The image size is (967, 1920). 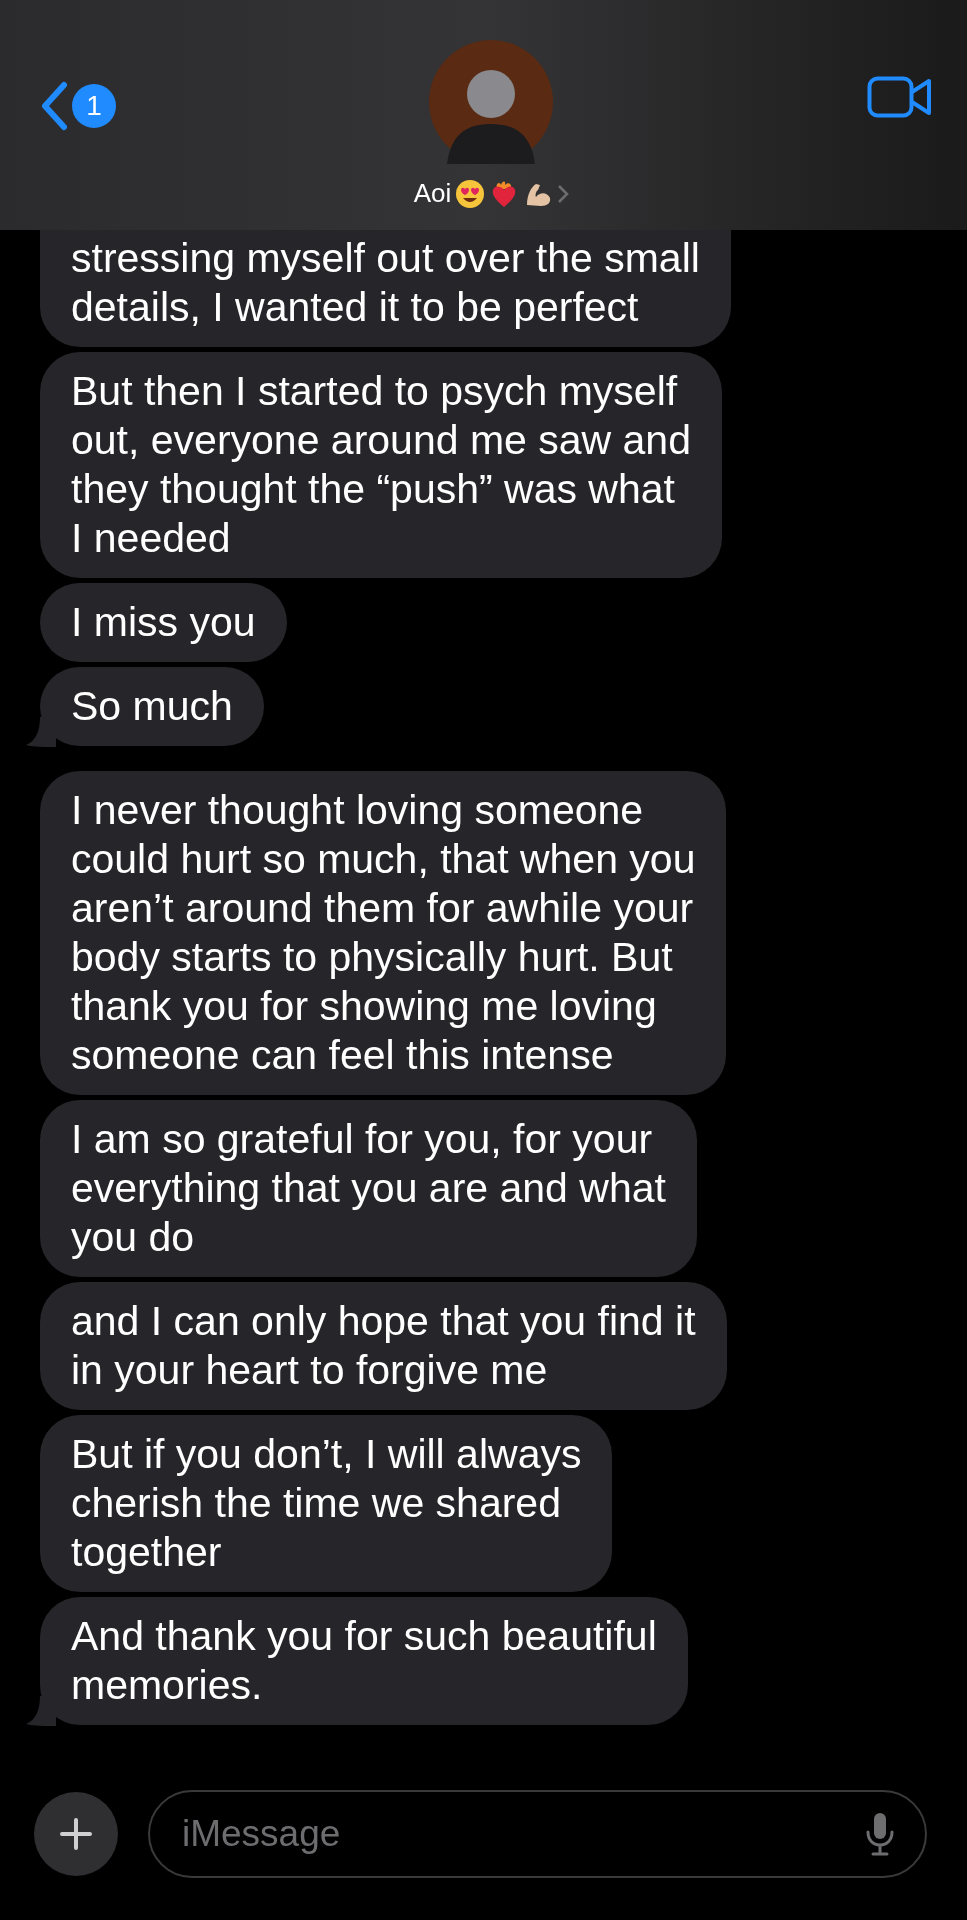 I want to click on message-bubble: I miss you, so click(x=163, y=622).